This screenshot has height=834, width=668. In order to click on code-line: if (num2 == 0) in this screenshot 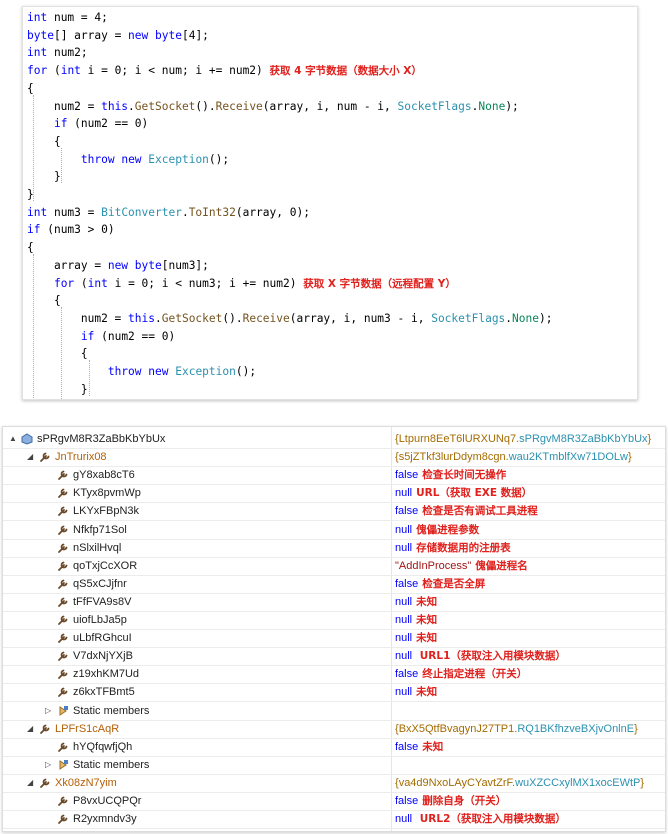, I will do `click(101, 337)`.